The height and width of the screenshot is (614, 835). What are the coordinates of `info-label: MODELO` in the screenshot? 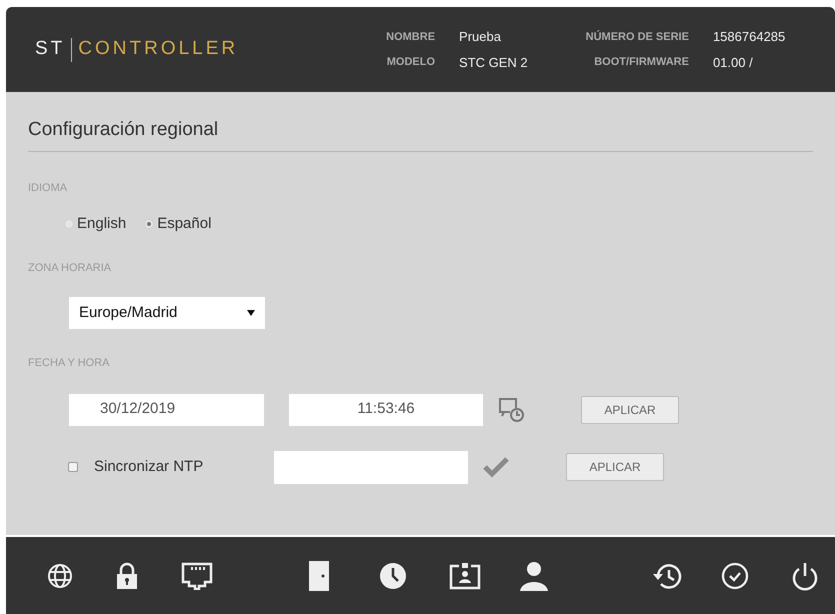 It's located at (411, 62).